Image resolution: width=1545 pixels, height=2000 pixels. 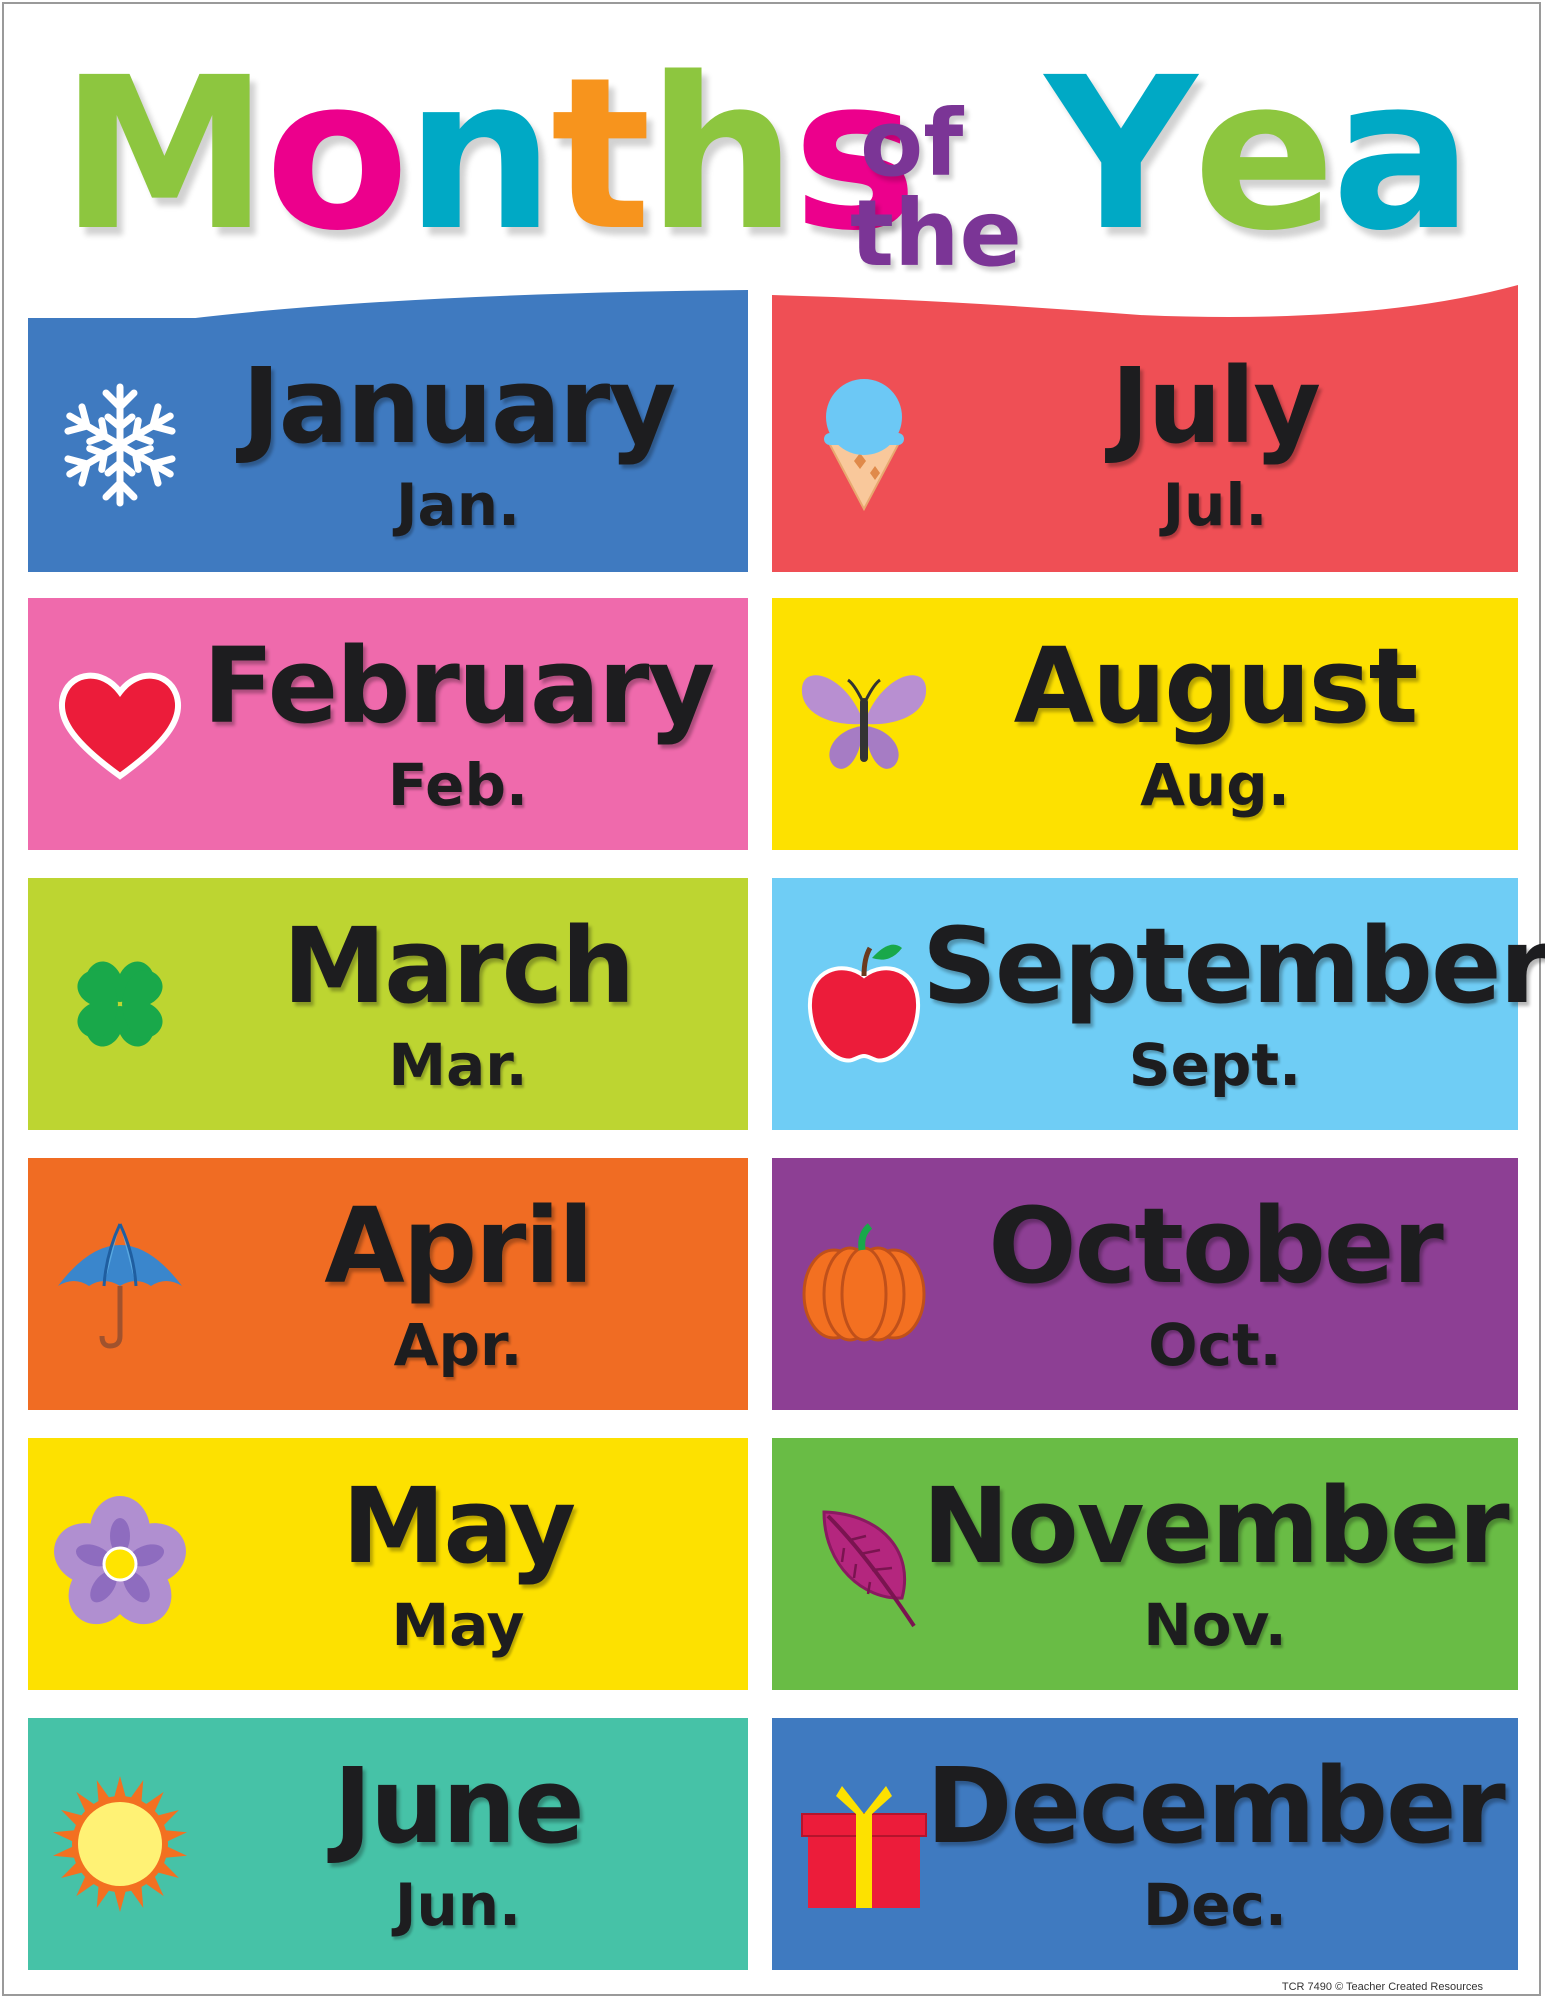 I want to click on month-name: April, so click(x=459, y=1246).